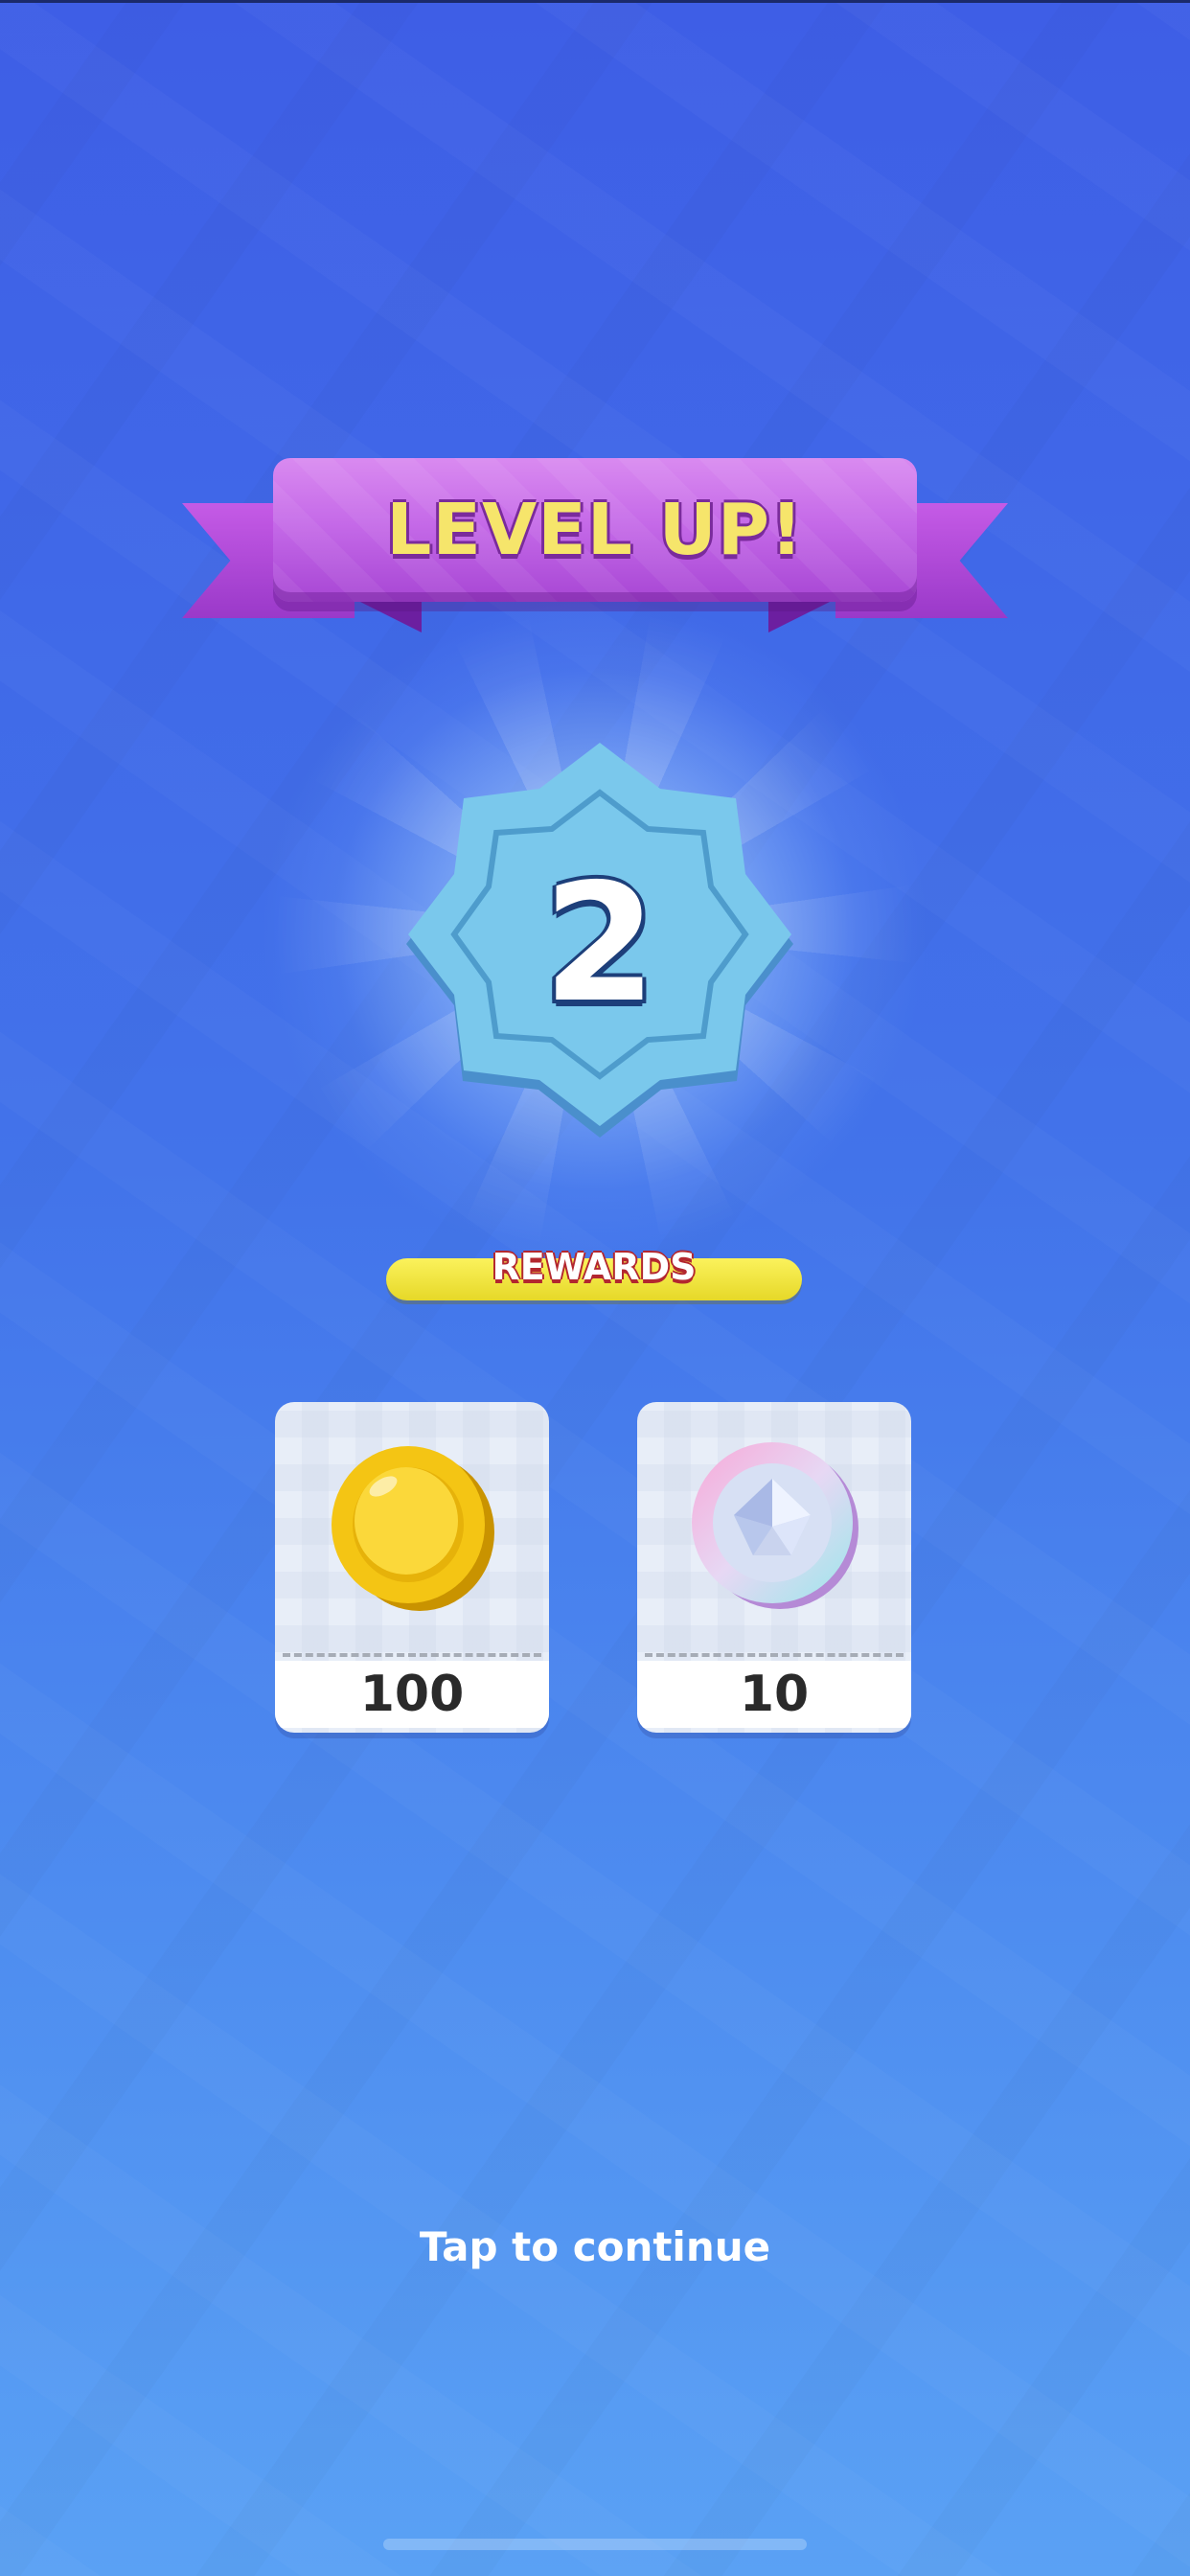 The height and width of the screenshot is (2576, 1190). I want to click on level-badge: 2, so click(600, 944).